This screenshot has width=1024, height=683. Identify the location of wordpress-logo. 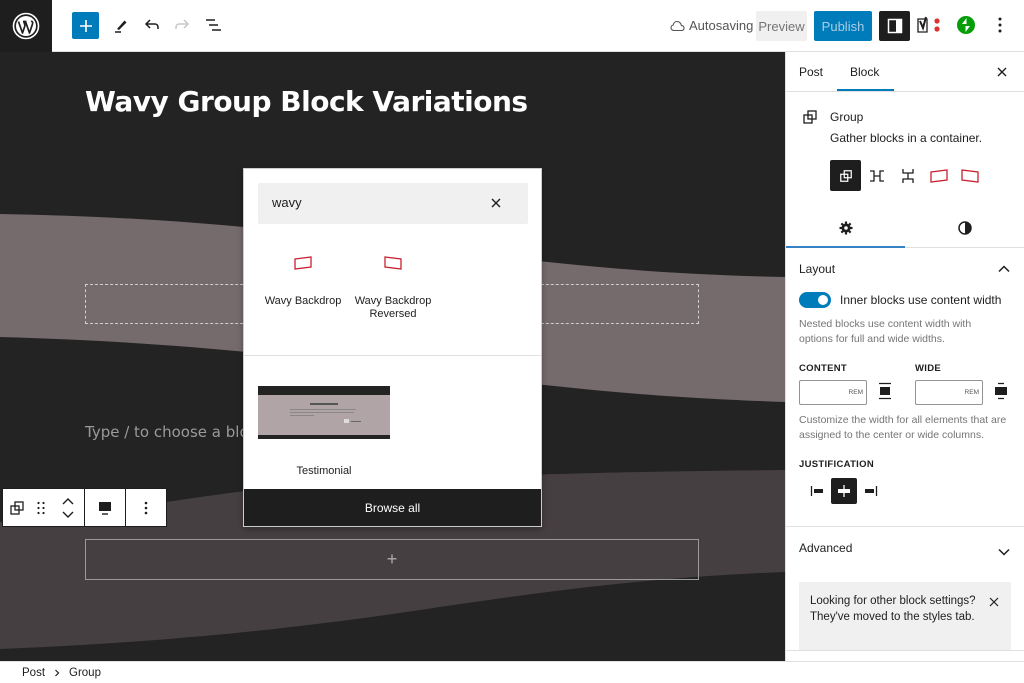
(26, 26).